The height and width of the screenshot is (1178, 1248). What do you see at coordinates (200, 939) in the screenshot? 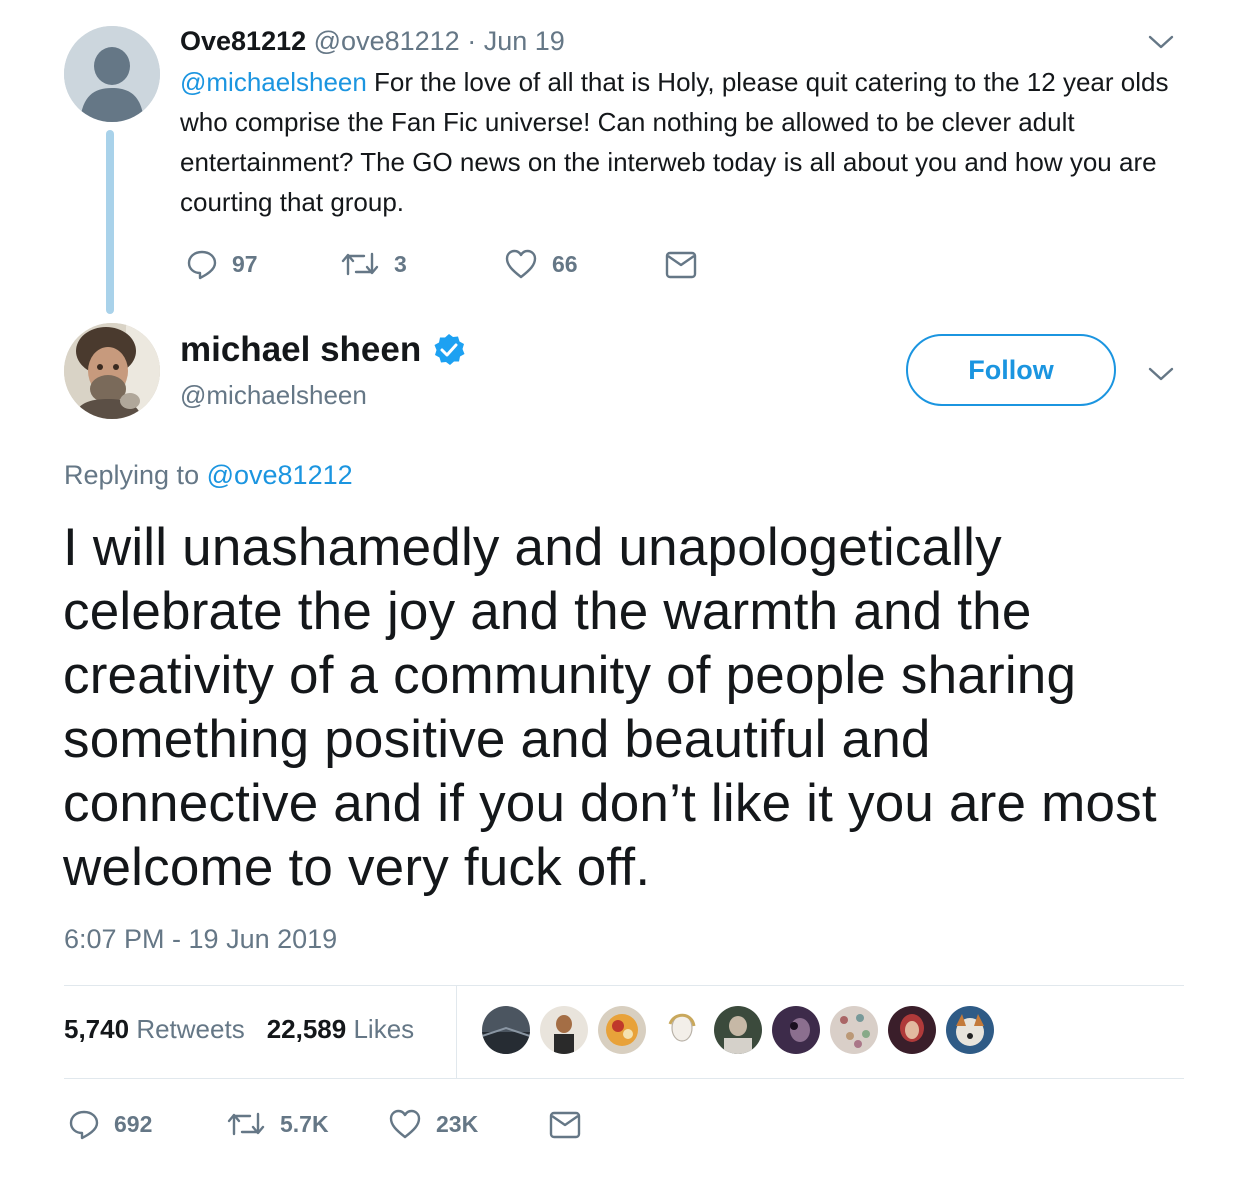
I see `main-timestamp: 6:07 PM - 19 Jun 2019` at bounding box center [200, 939].